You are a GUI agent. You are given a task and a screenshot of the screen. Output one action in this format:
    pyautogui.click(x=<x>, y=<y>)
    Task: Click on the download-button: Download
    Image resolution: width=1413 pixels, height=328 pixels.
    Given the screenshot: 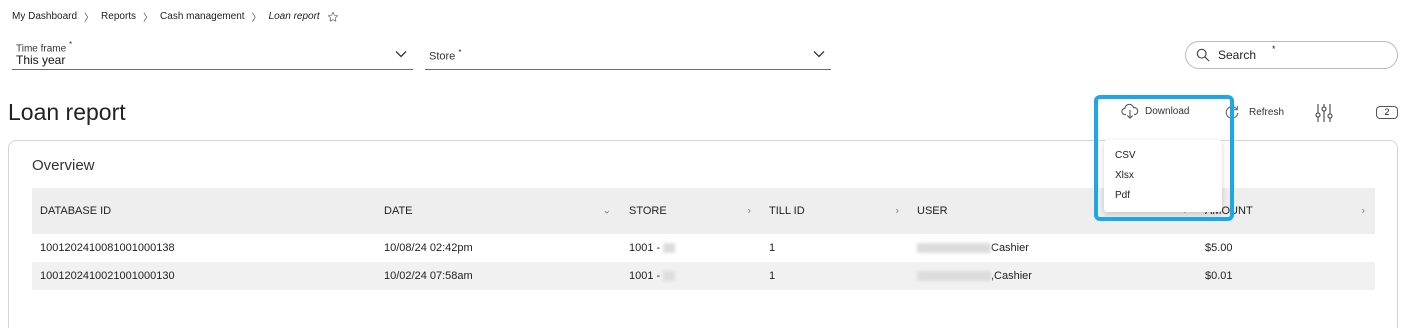 What is the action you would take?
    pyautogui.click(x=1155, y=111)
    